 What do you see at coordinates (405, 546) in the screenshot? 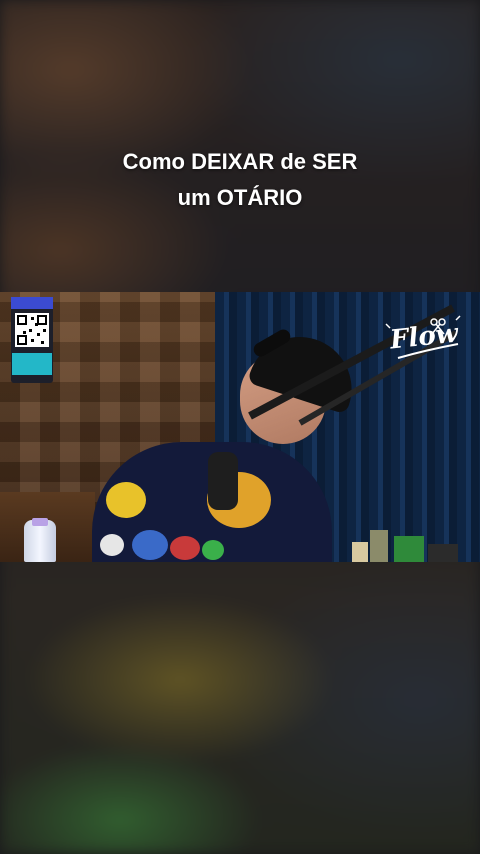
I see `desk-toys` at bounding box center [405, 546].